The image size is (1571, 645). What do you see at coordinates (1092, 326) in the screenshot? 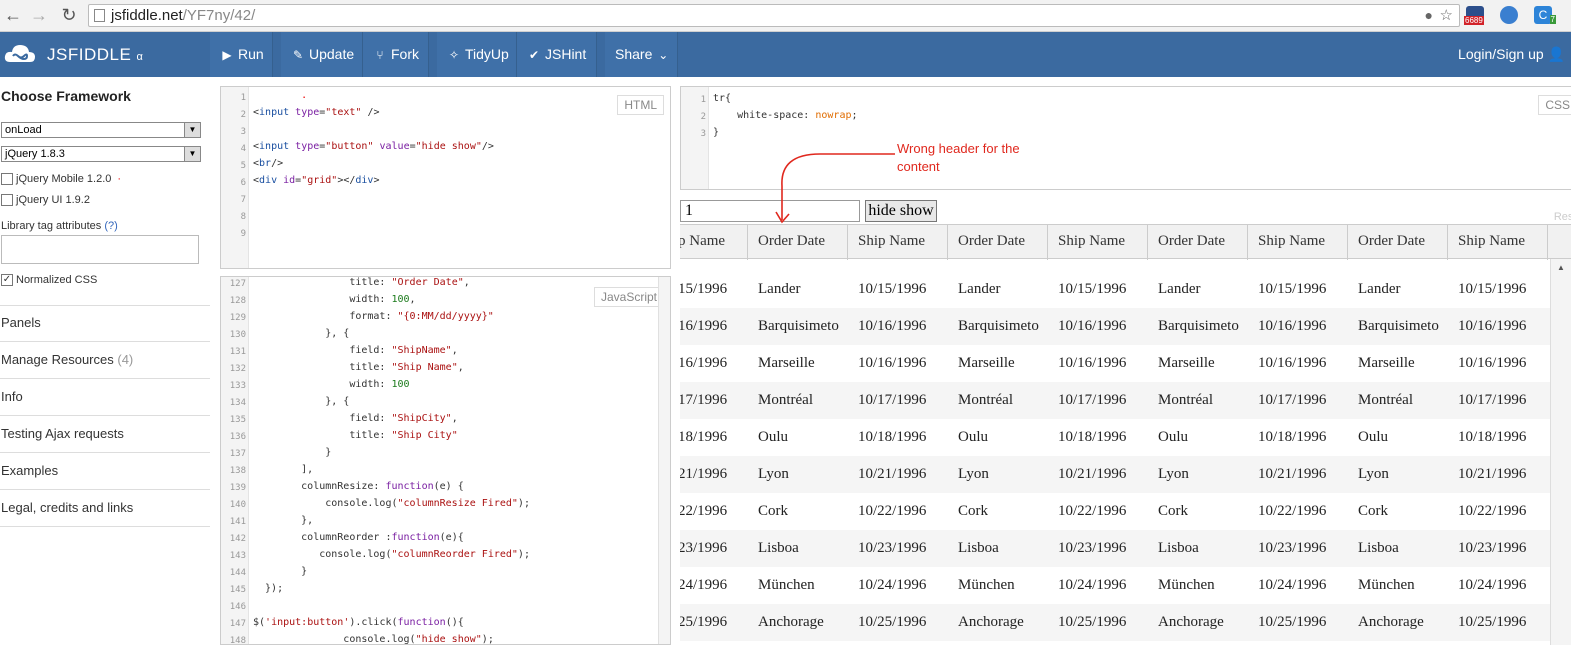
I see `table-cell: 10/16/1996` at bounding box center [1092, 326].